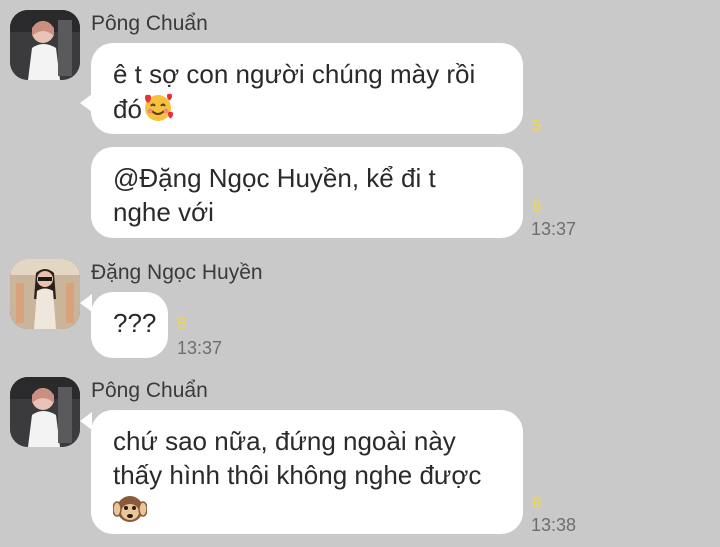  I want to click on message-timestamp: 13:38, so click(554, 525).